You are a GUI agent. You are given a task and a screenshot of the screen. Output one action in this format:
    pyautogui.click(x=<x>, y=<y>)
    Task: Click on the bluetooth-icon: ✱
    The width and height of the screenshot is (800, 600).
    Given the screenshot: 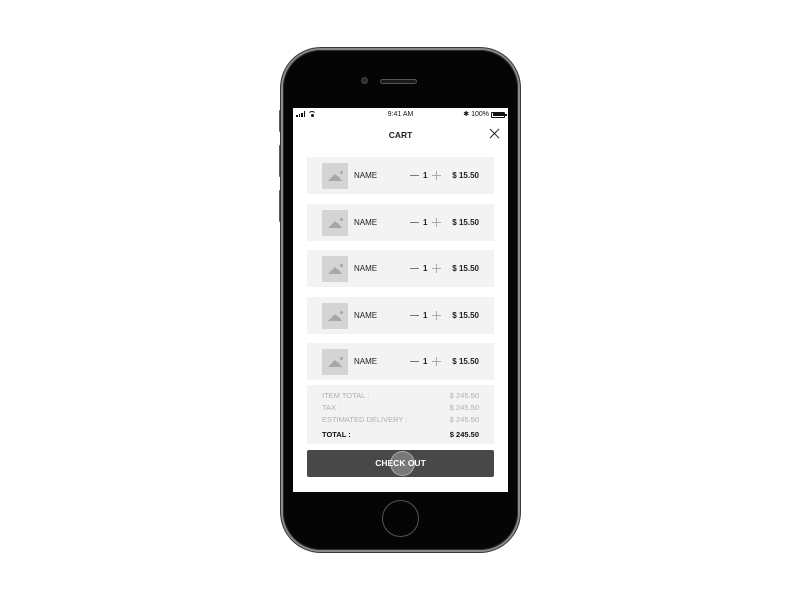 What is the action you would take?
    pyautogui.click(x=466, y=114)
    